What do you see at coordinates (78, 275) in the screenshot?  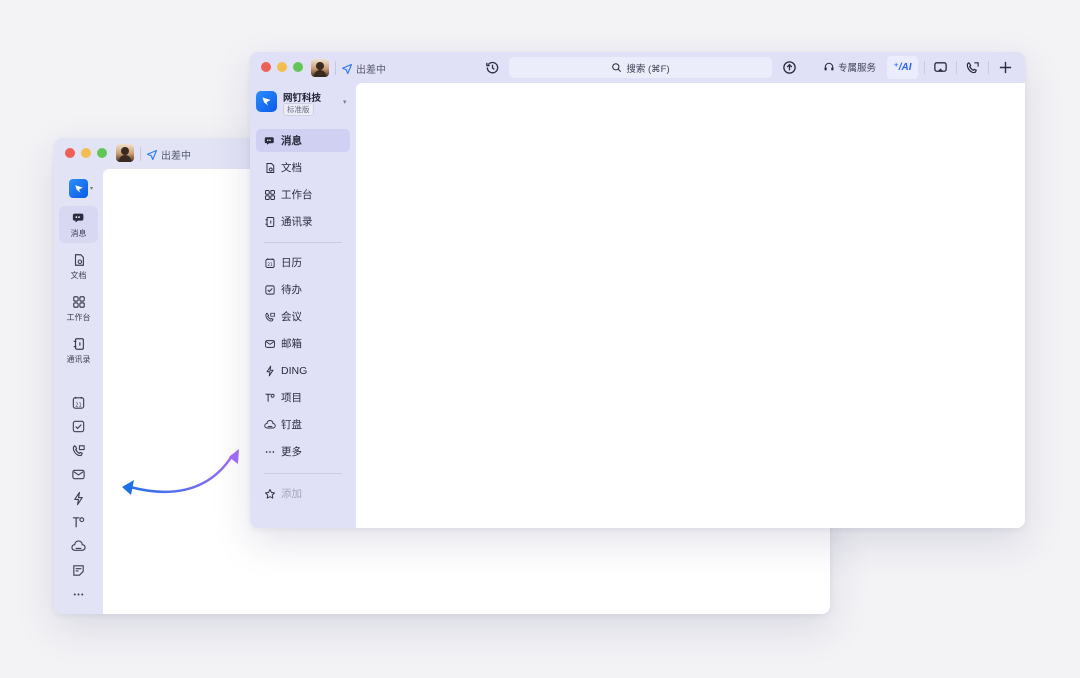 I see `rail-item-label: 文档` at bounding box center [78, 275].